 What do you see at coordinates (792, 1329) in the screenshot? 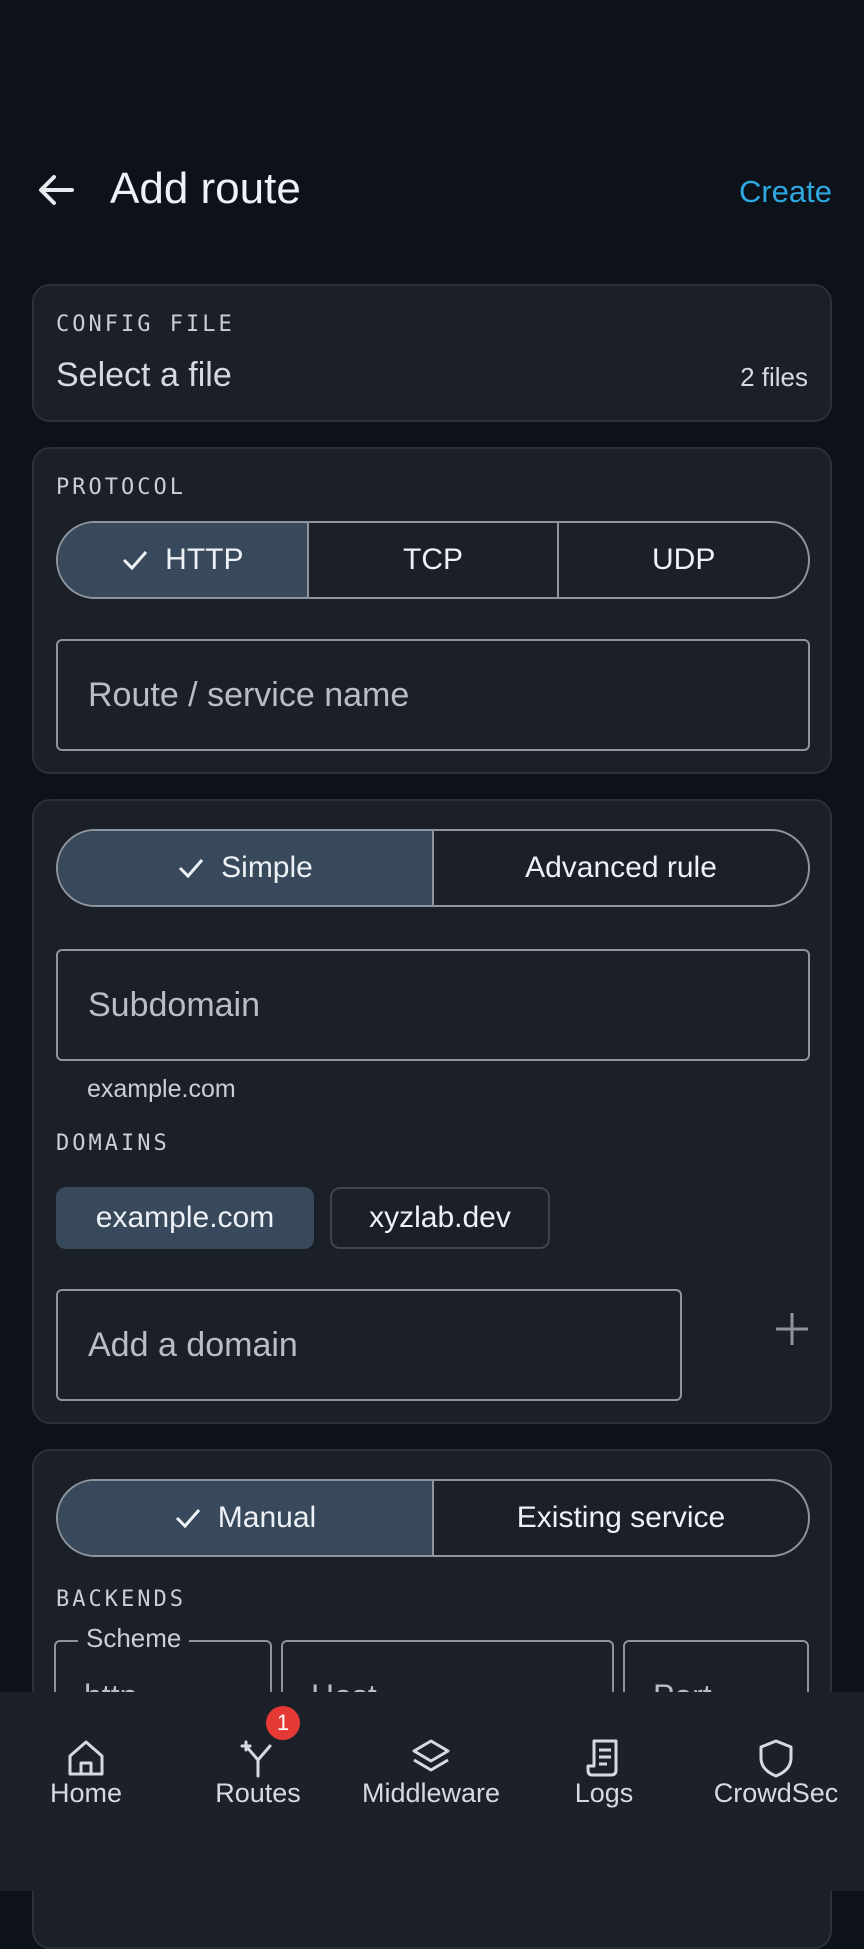
I see `add-domain-plus-icon` at bounding box center [792, 1329].